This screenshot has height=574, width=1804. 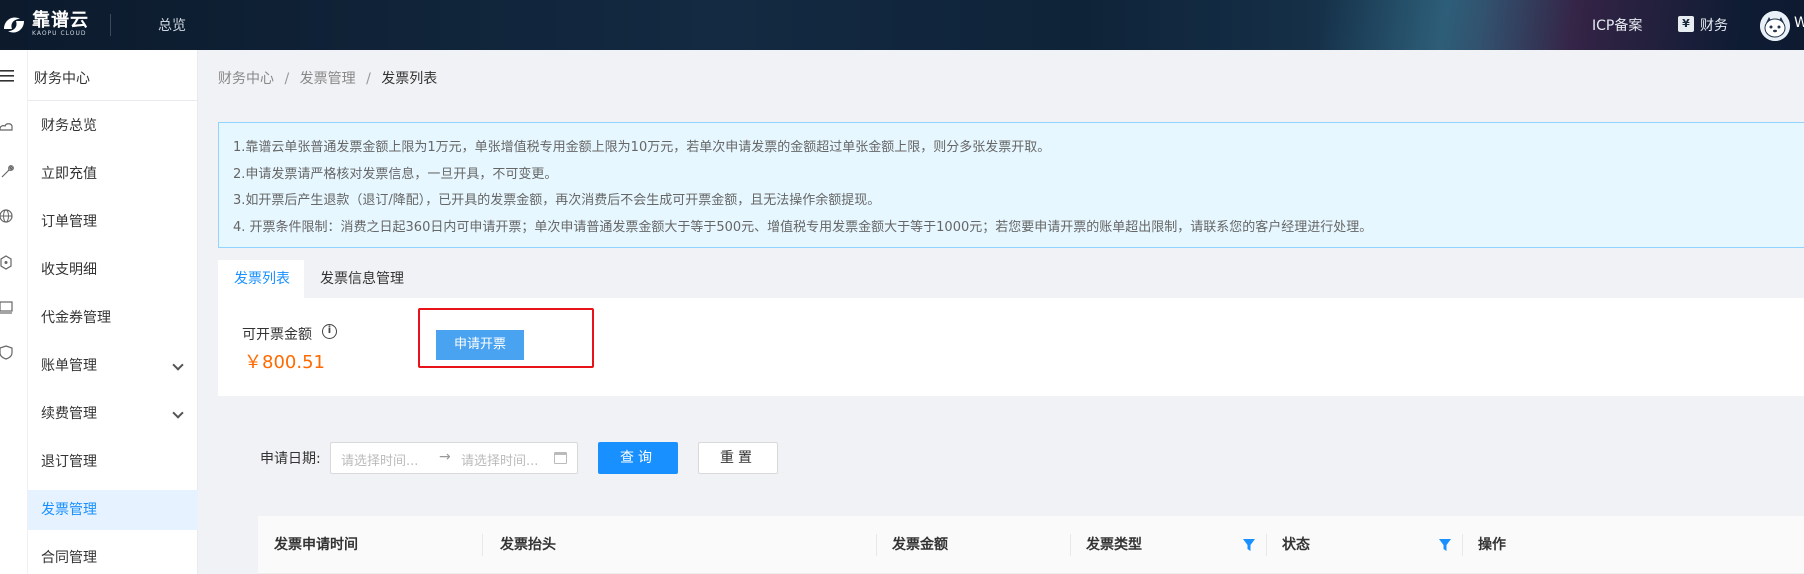 What do you see at coordinates (902, 25) in the screenshot?
I see `top-navigation-bar: 靠谱云 KAOPU CLOUD 总览 ICP备案 ¥ 财务 W` at bounding box center [902, 25].